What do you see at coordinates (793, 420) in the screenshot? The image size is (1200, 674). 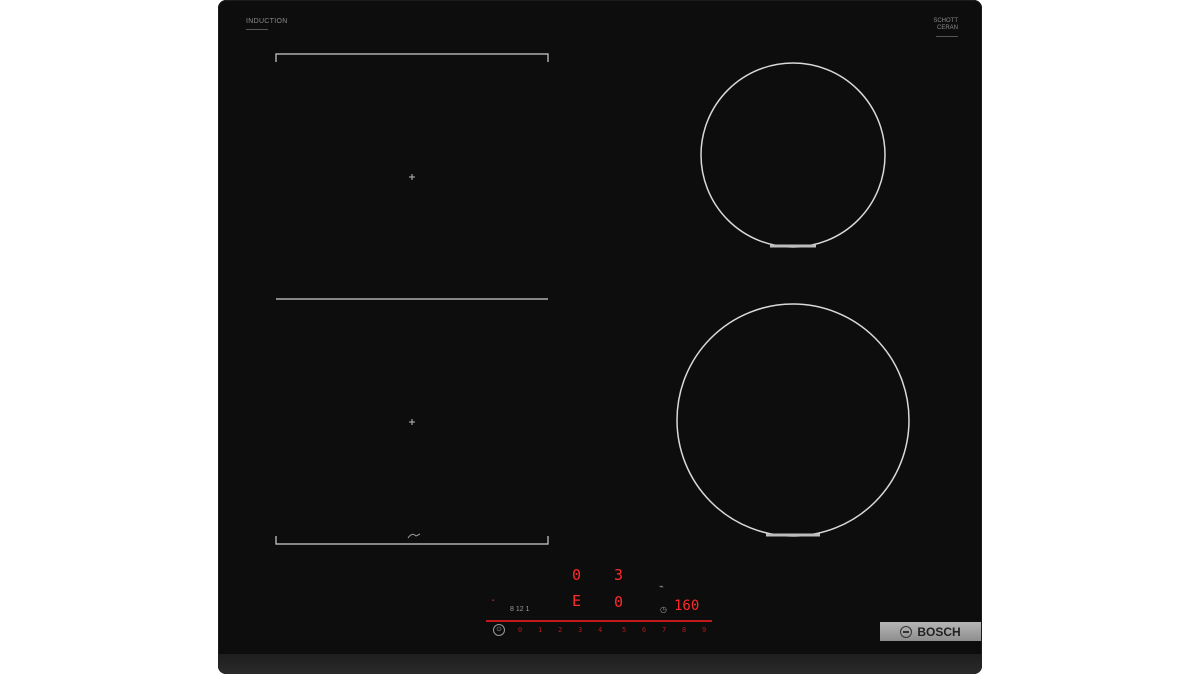 I see `cooking-zone-bottom-right` at bounding box center [793, 420].